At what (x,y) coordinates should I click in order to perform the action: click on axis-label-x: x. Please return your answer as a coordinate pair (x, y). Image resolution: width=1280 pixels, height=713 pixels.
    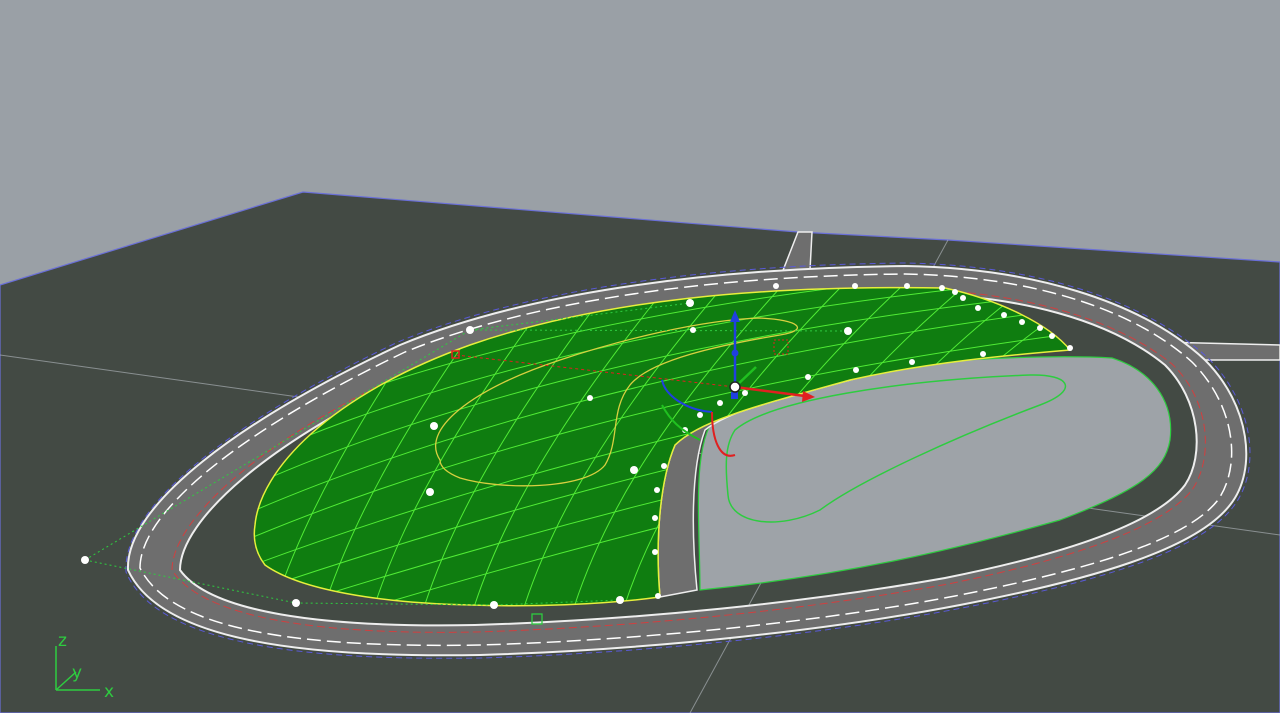
    Looking at the image, I should click on (109, 692).